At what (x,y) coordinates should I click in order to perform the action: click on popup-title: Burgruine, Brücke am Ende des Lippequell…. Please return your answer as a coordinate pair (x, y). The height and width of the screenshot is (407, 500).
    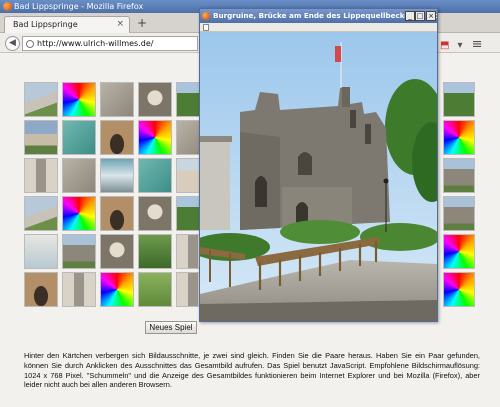
    Looking at the image, I should click on (325, 15).